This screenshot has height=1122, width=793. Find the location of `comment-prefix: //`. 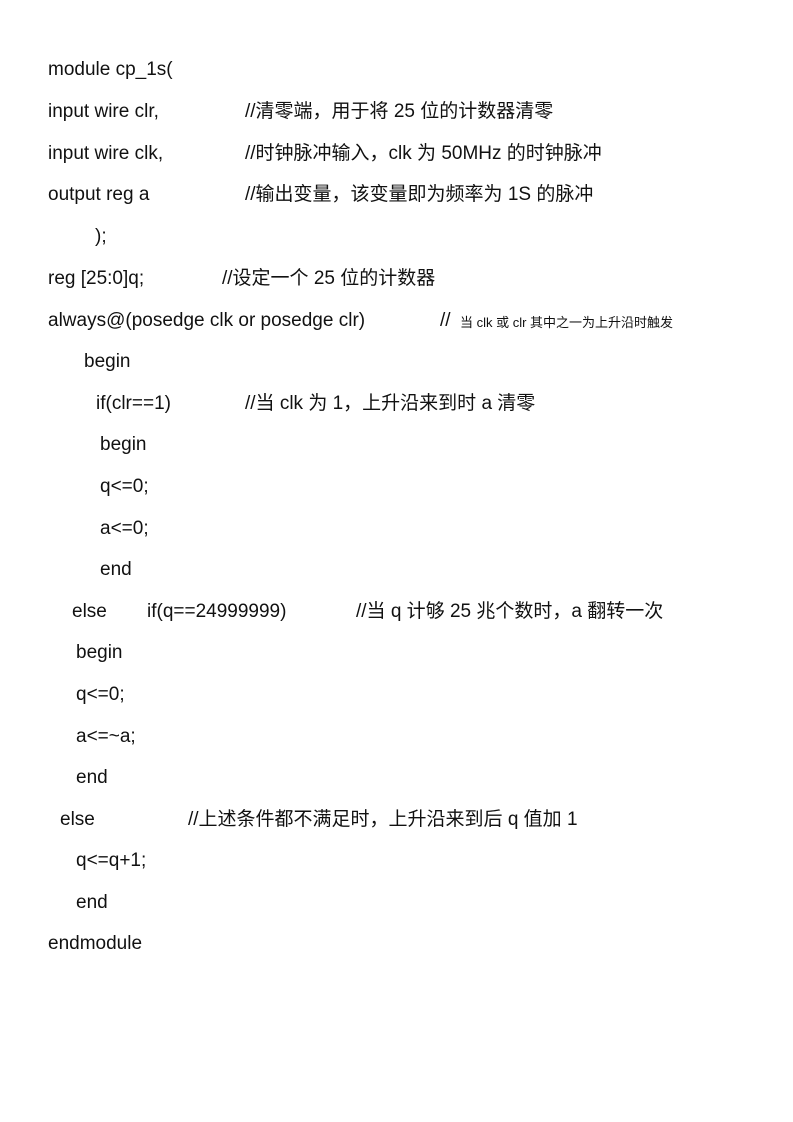

comment-prefix: // is located at coordinates (445, 320).